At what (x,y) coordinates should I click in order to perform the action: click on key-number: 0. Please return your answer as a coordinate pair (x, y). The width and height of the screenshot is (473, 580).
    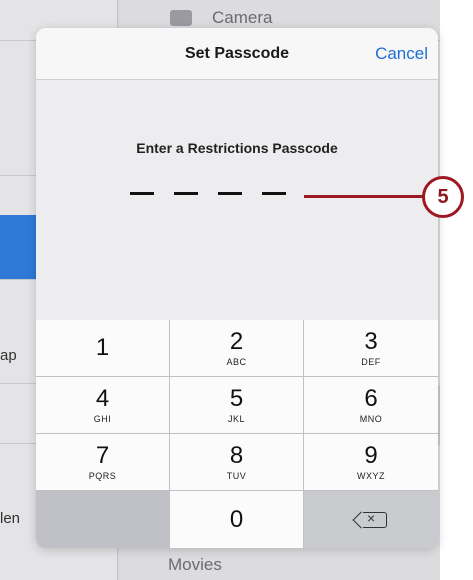
    Looking at the image, I should click on (236, 519).